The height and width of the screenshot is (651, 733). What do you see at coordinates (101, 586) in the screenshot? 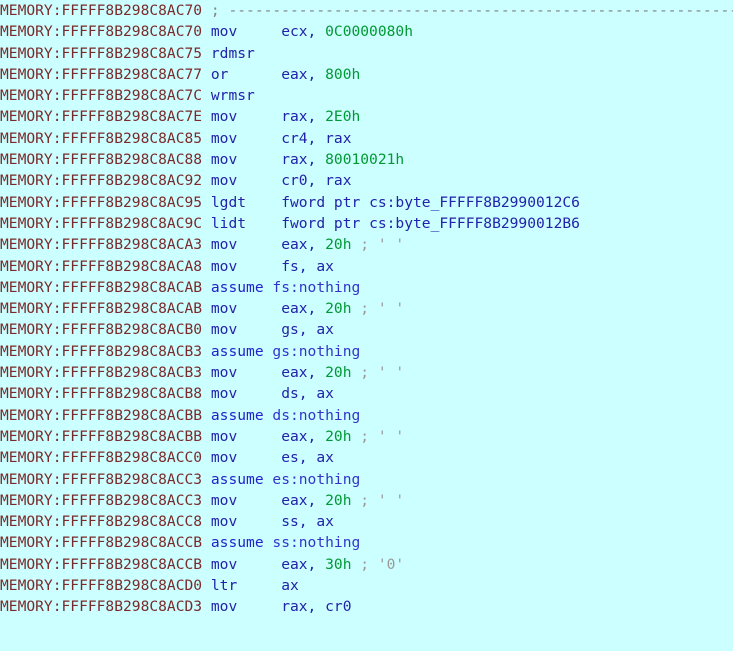
I see `line-address: MEMORY:FFFFF8B298C8ACD0` at bounding box center [101, 586].